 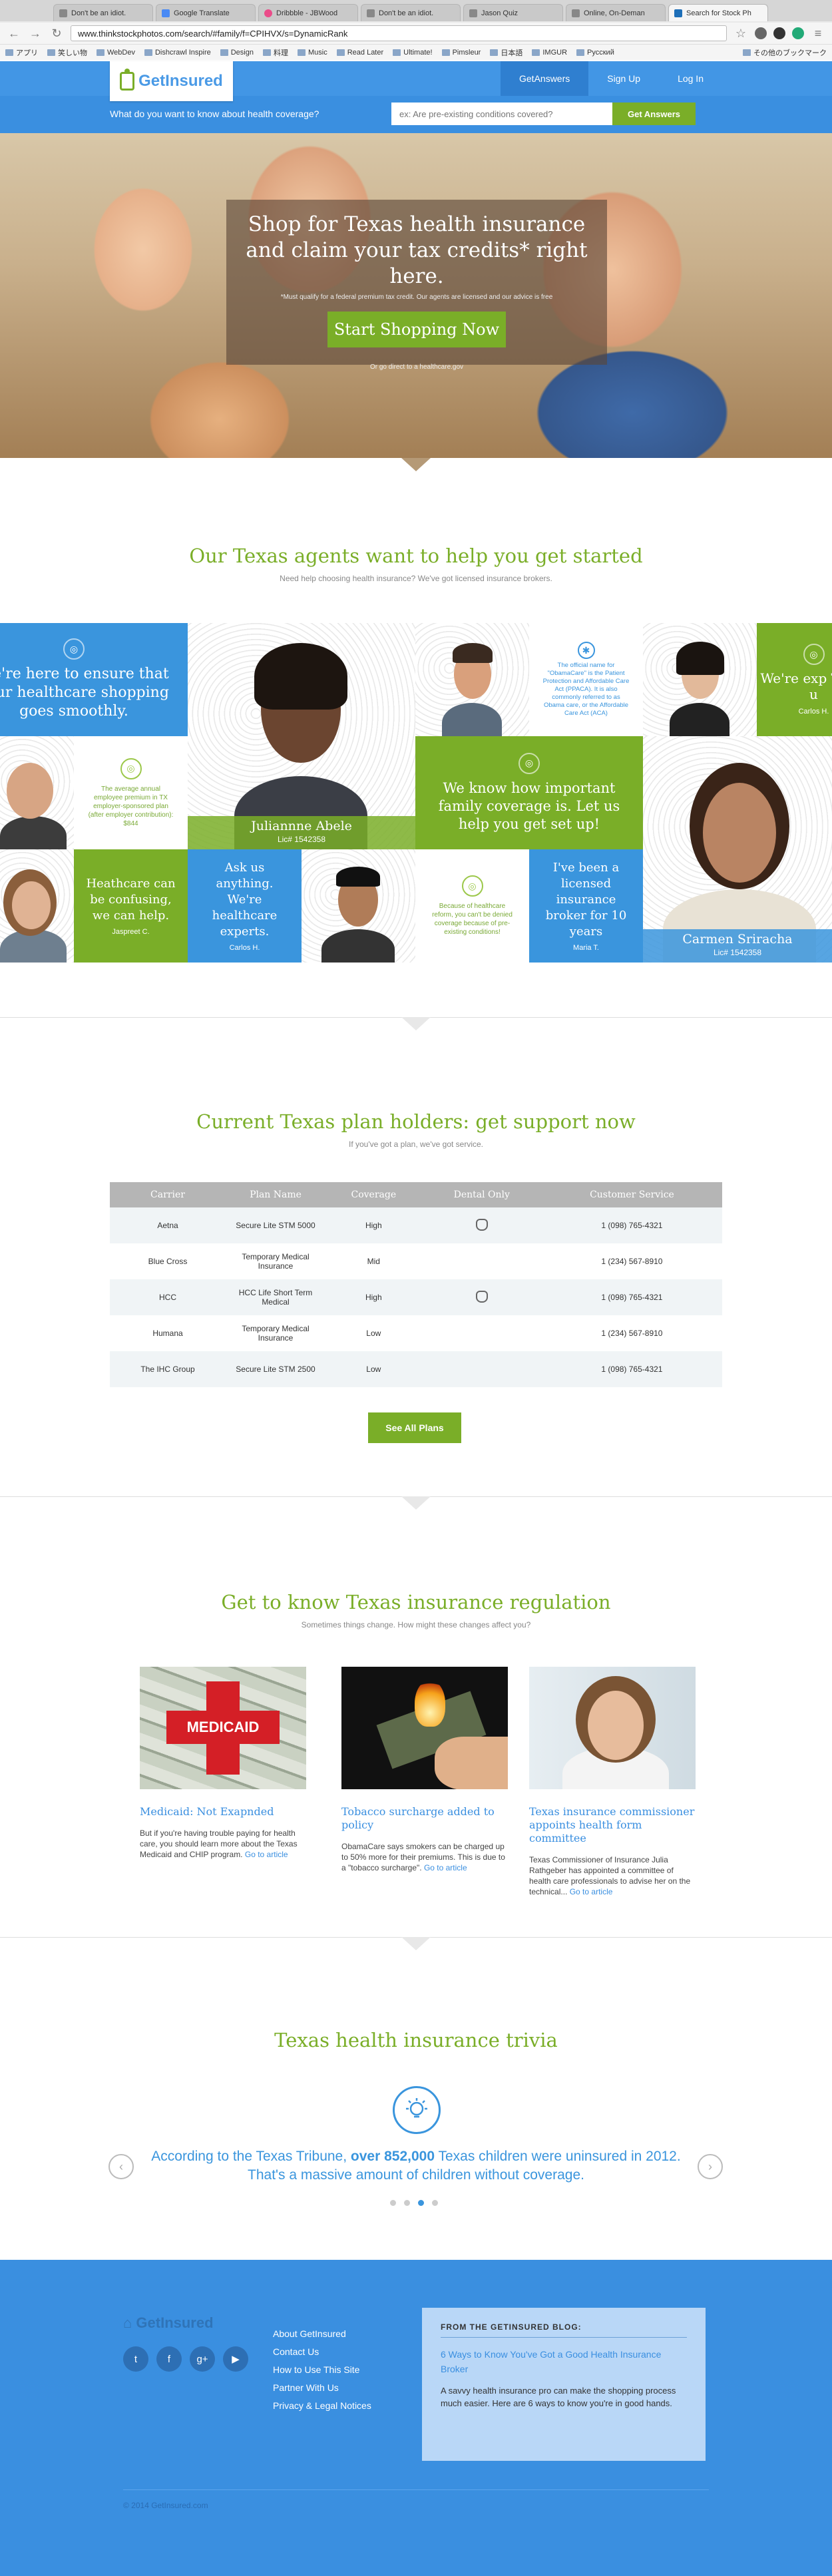 I want to click on bookmark-item: Music, so click(x=312, y=53).